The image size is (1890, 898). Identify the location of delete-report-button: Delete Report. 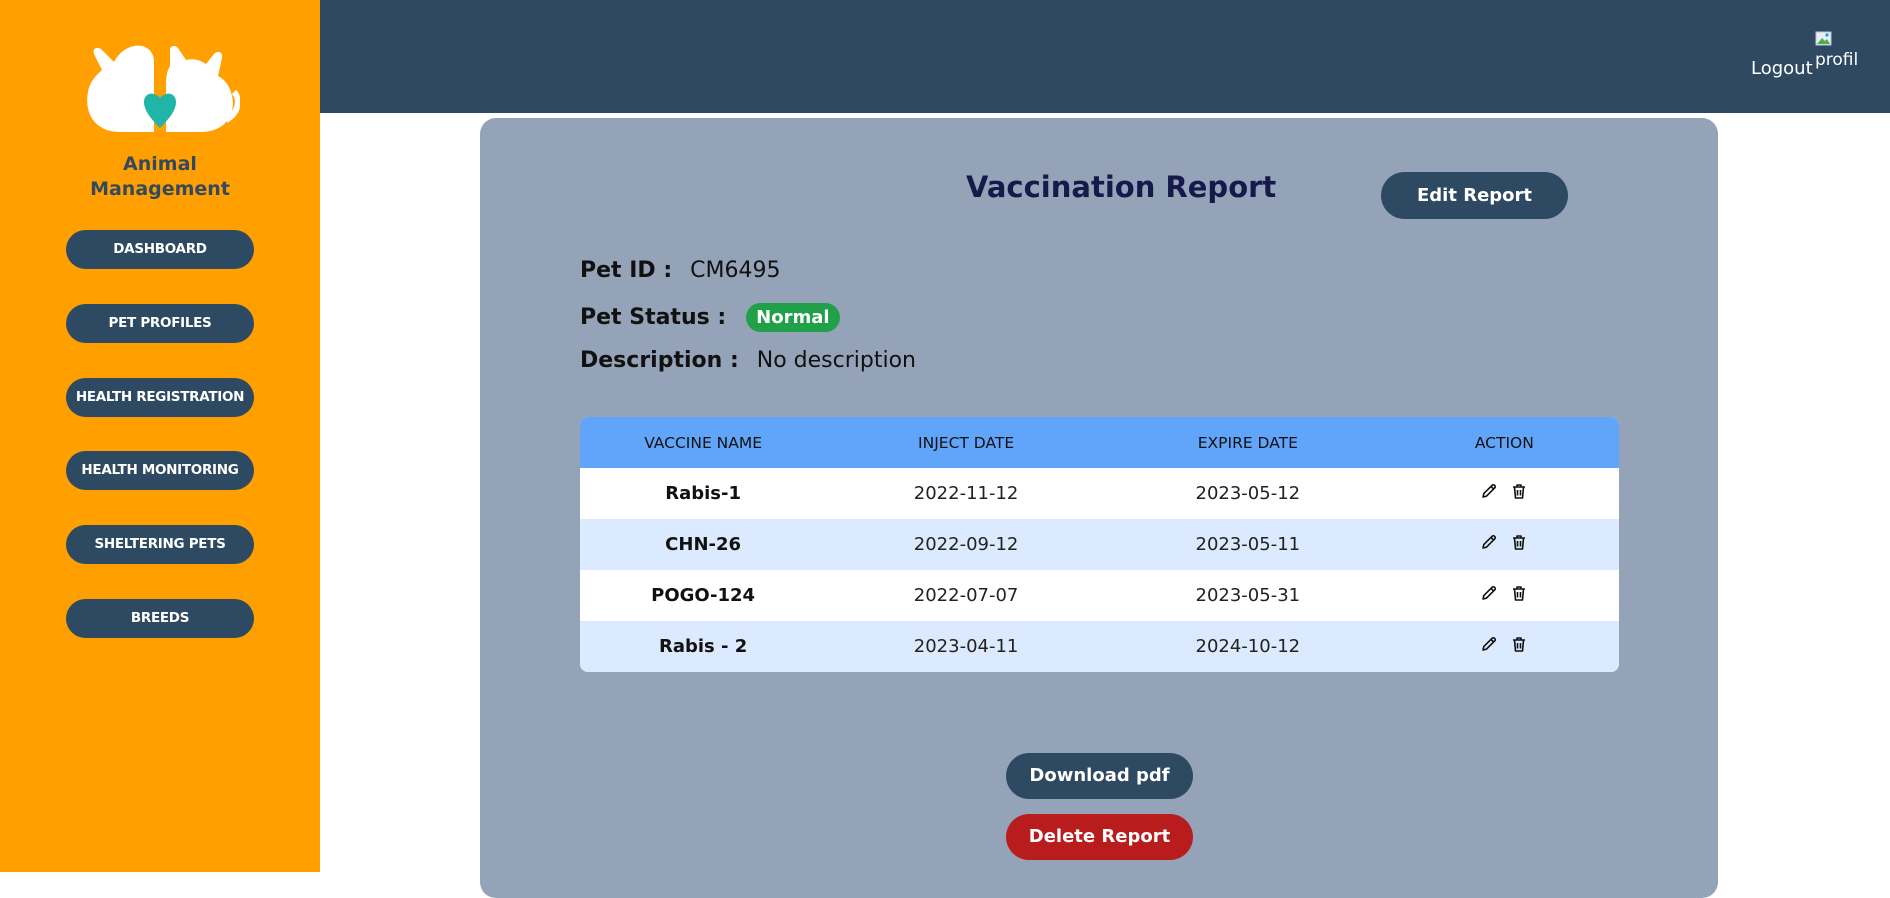
(1099, 837).